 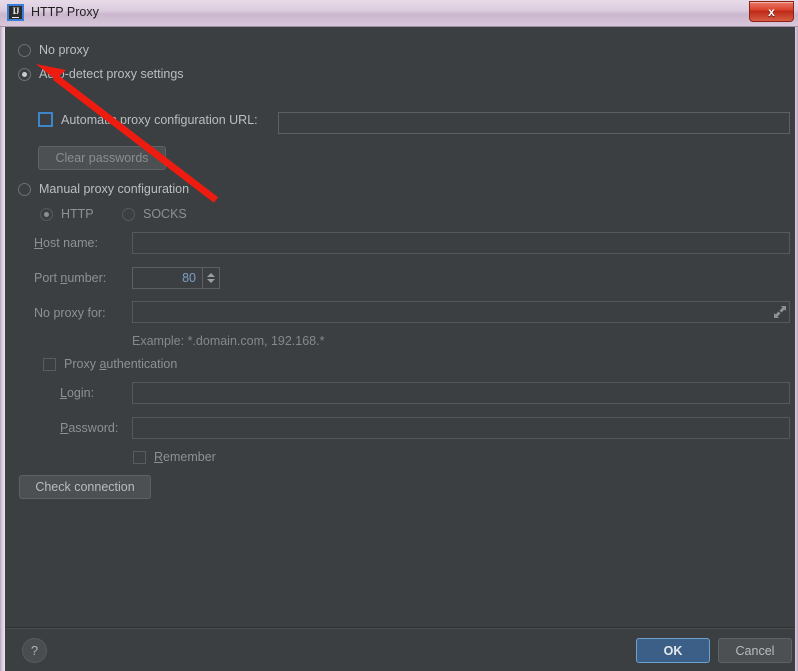 I want to click on checkbox-remember-label: Remember, so click(x=185, y=457).